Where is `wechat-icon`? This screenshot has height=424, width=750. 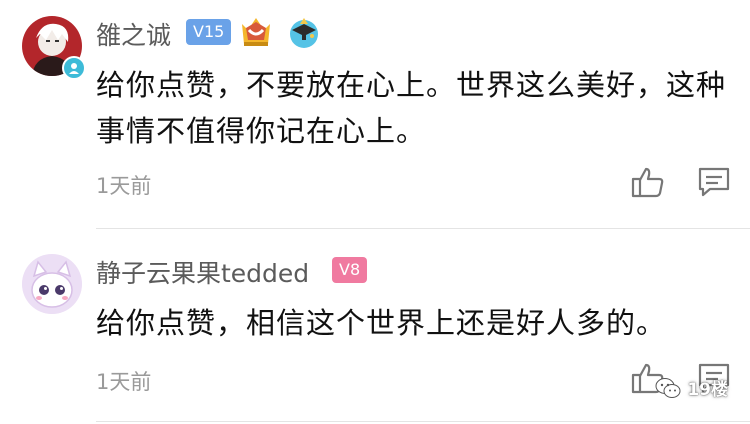 wechat-icon is located at coordinates (668, 388).